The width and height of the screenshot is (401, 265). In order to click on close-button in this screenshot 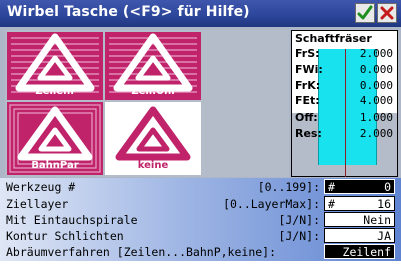, I will do `click(387, 13)`.